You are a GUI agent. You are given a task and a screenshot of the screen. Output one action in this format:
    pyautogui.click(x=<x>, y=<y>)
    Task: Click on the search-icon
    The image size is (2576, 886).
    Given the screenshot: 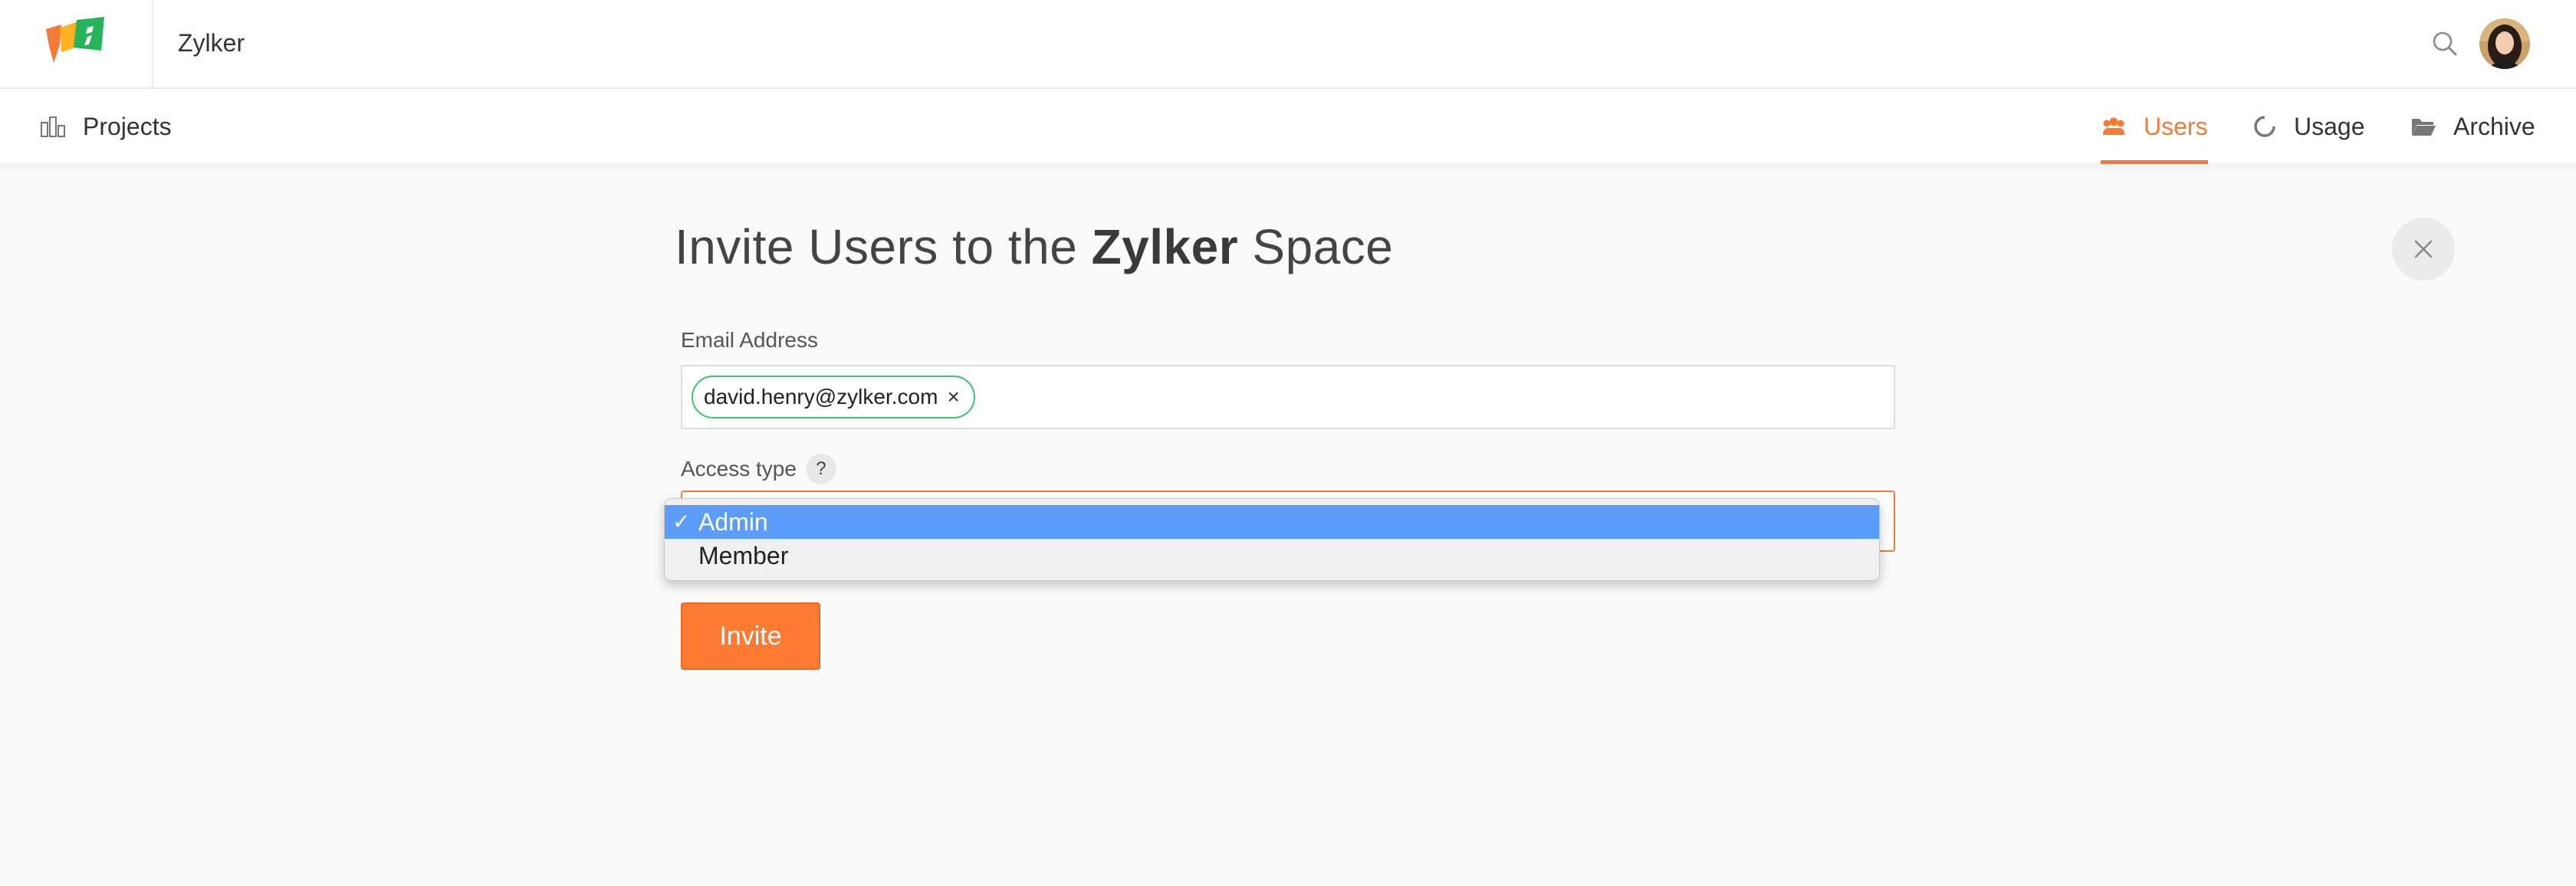 What is the action you would take?
    pyautogui.click(x=2445, y=43)
    